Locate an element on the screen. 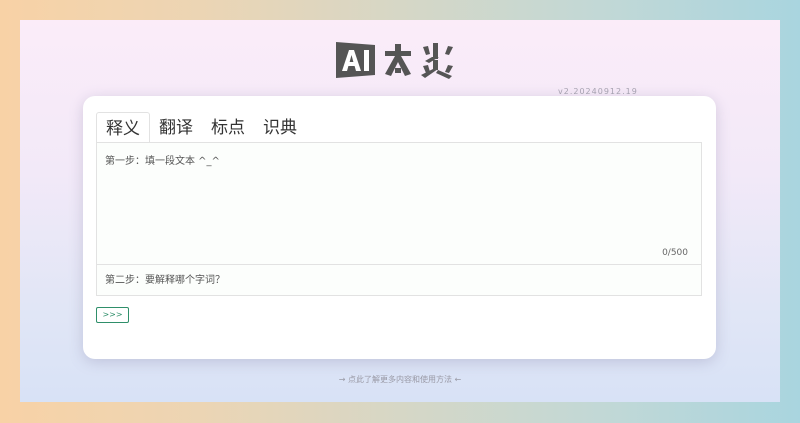 This screenshot has height=423, width=800. tab-definition: 释义 is located at coordinates (123, 127).